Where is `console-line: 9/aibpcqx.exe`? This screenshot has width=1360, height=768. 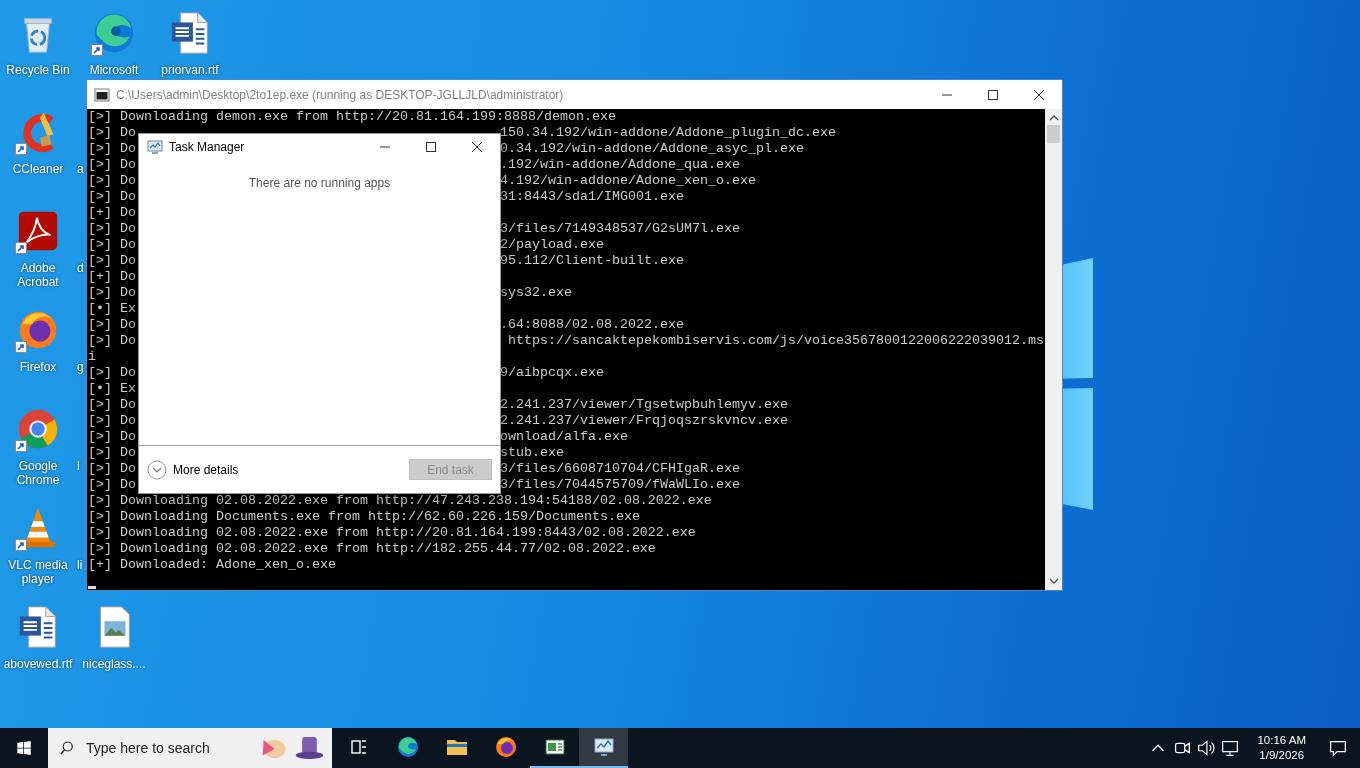 console-line: 9/aibpcqx.exe is located at coordinates (552, 373).